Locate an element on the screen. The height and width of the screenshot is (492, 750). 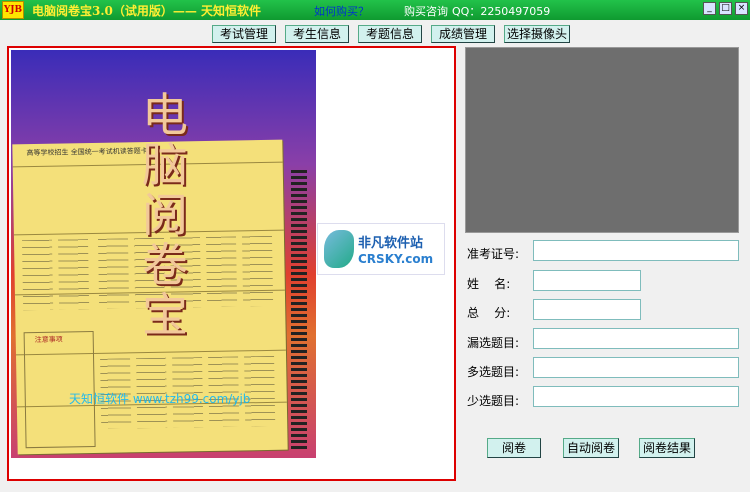
camera-preview is located at coordinates (602, 140).